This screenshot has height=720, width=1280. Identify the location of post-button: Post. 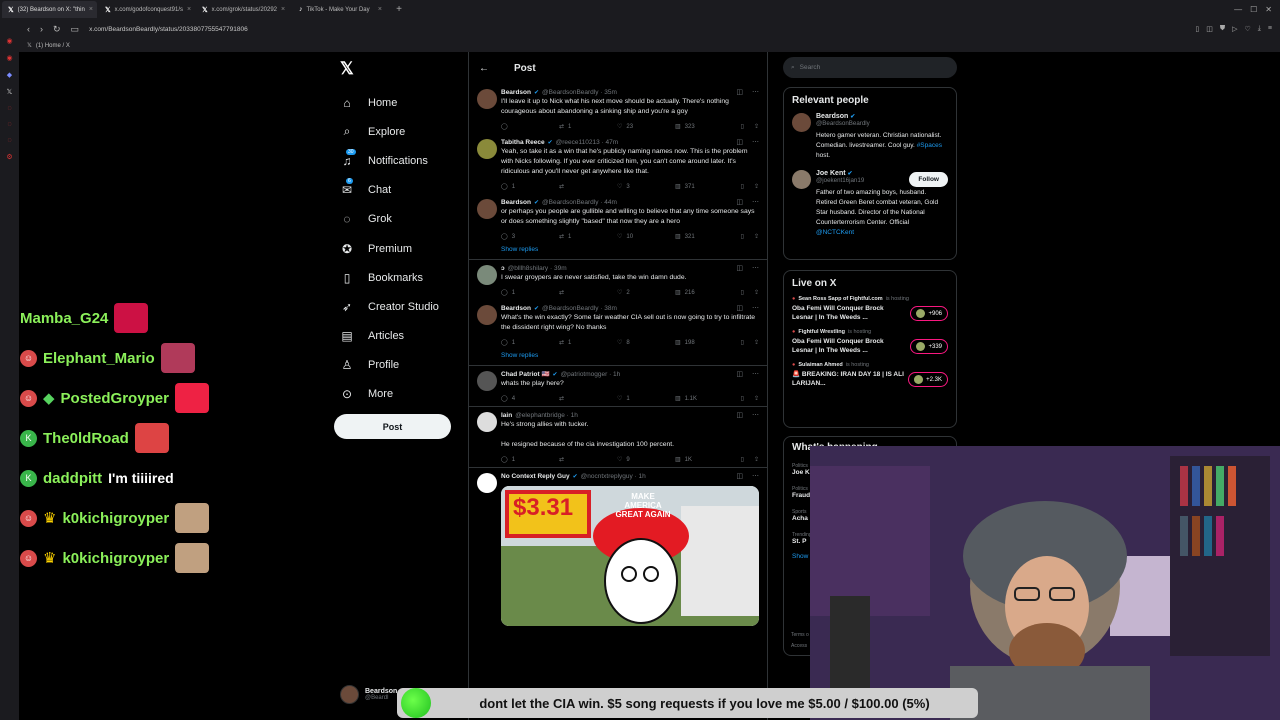
(392, 426).